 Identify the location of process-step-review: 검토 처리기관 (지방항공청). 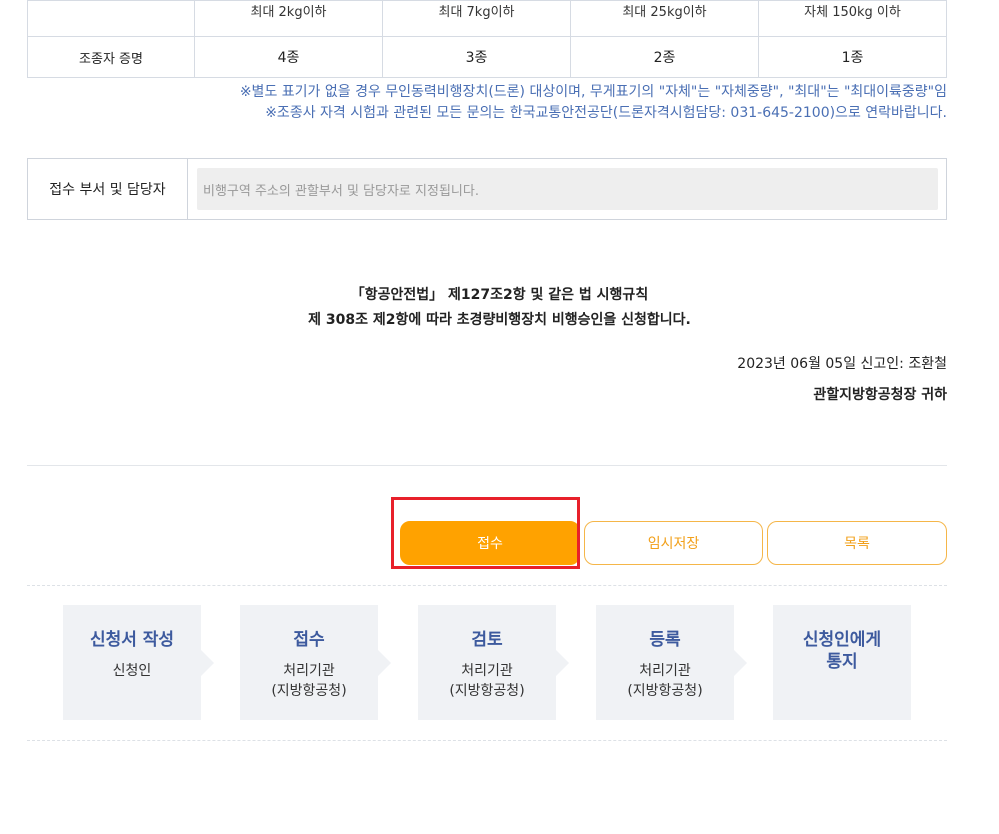
(493, 662).